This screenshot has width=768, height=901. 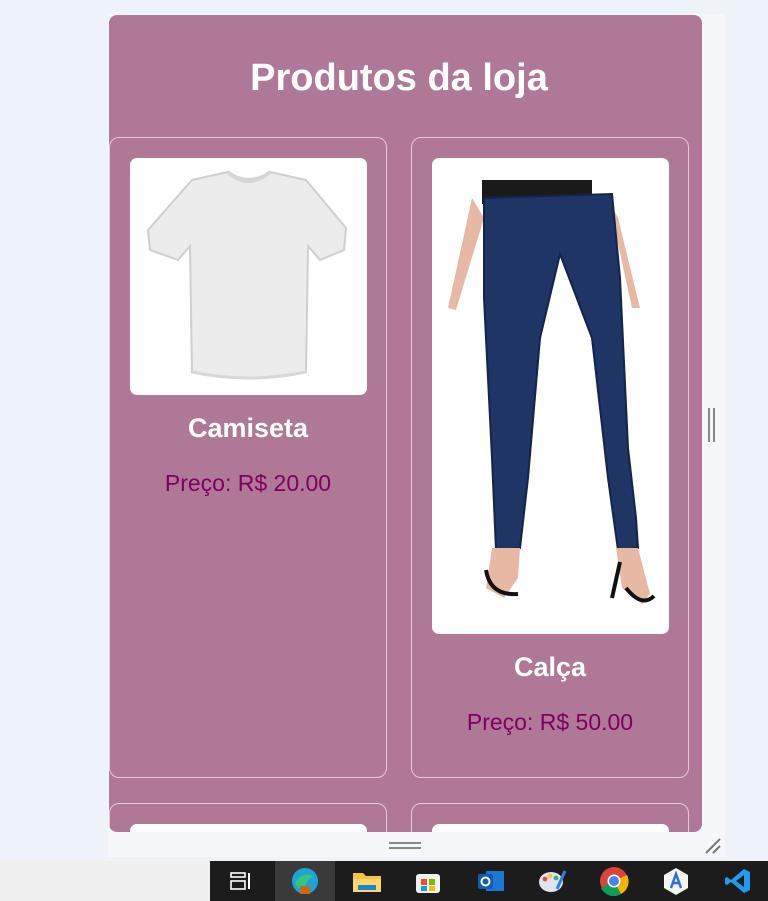 What do you see at coordinates (713, 425) in the screenshot?
I see `vertical-splitter-handle` at bounding box center [713, 425].